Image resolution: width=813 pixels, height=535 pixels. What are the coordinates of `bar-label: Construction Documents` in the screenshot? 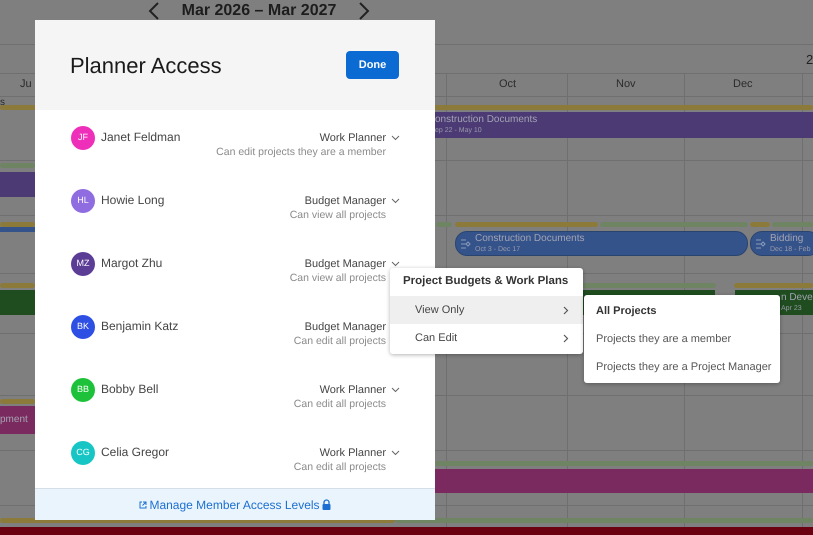 It's located at (529, 238).